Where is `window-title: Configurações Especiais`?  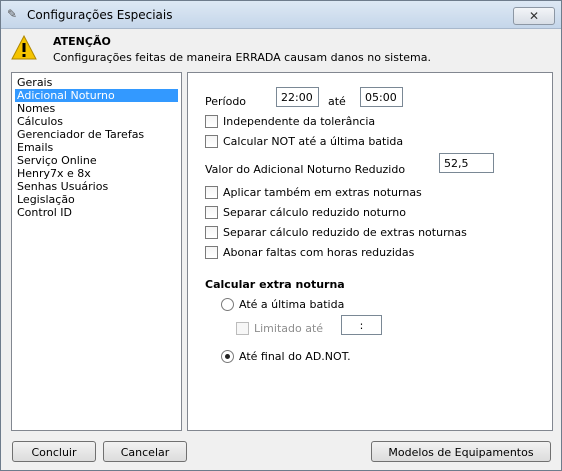
window-title: Configurações Especiais is located at coordinates (100, 15).